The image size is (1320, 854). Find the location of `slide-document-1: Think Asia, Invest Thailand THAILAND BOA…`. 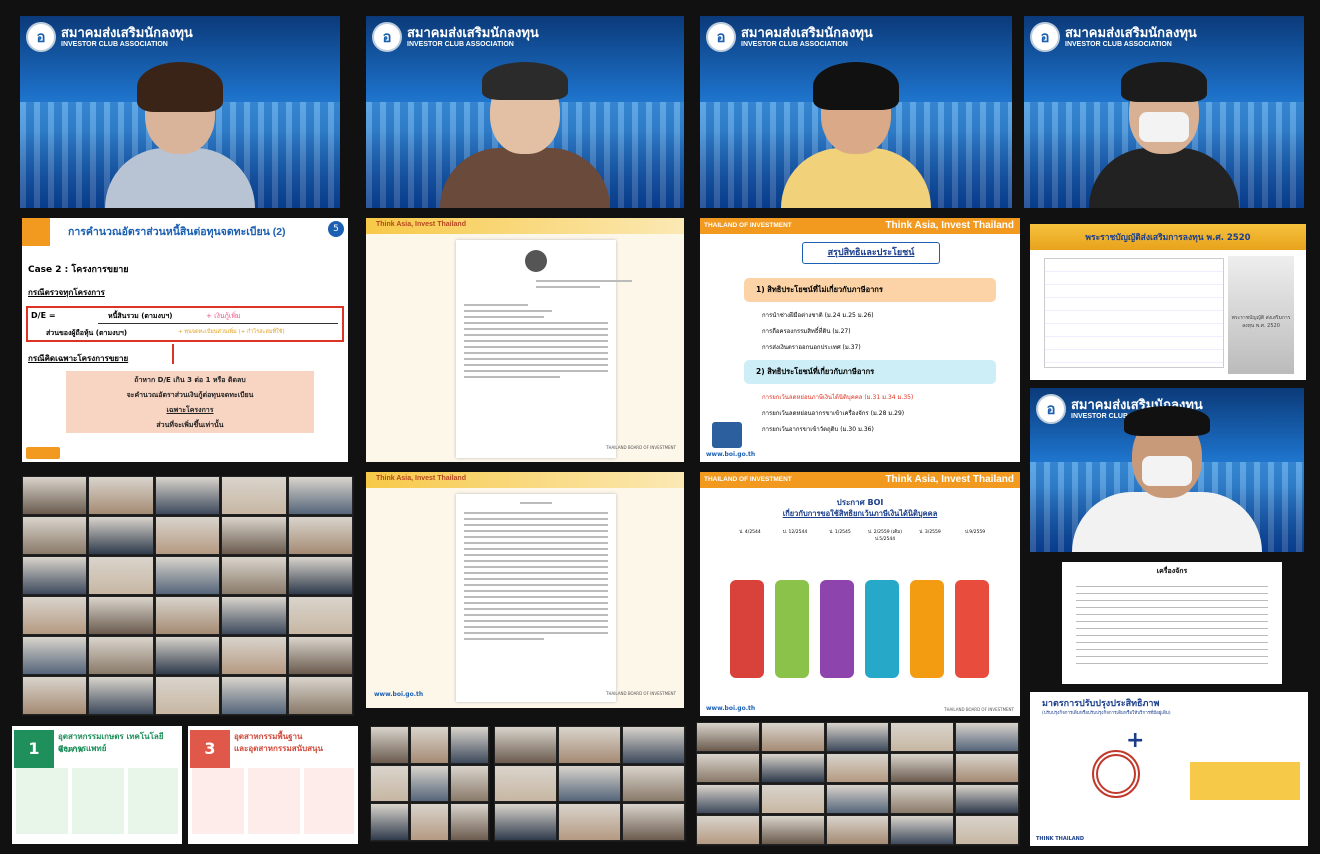

slide-document-1: Think Asia, Invest Thailand THAILAND BOA… is located at coordinates (525, 340).